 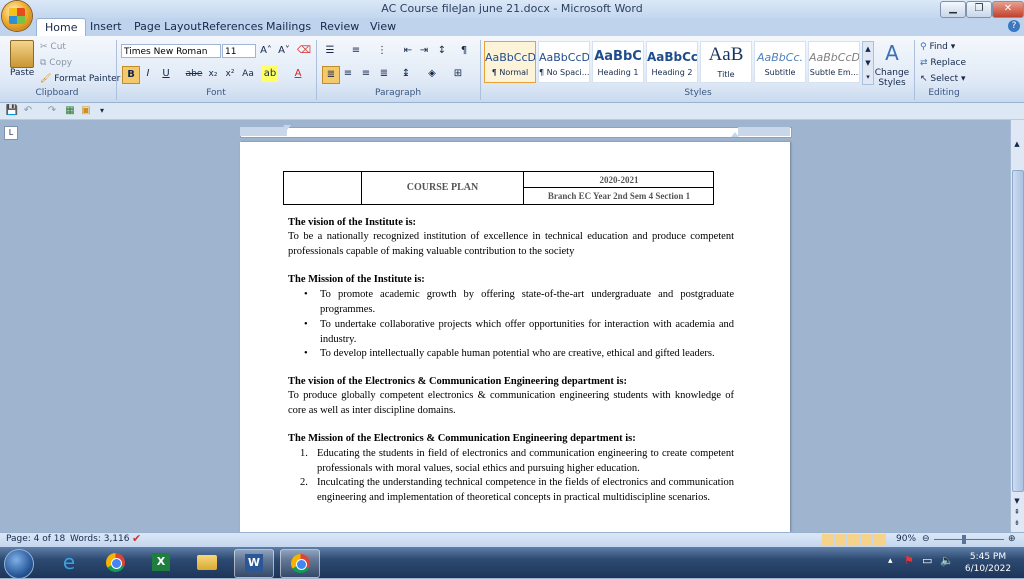 What do you see at coordinates (406, 74) in the screenshot?
I see `line-spacing-icon: ↨` at bounding box center [406, 74].